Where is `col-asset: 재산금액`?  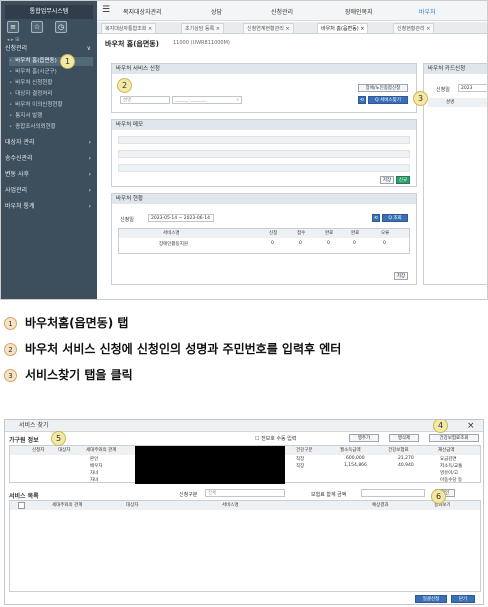
col-asset: 재산금액 is located at coordinates (446, 450).